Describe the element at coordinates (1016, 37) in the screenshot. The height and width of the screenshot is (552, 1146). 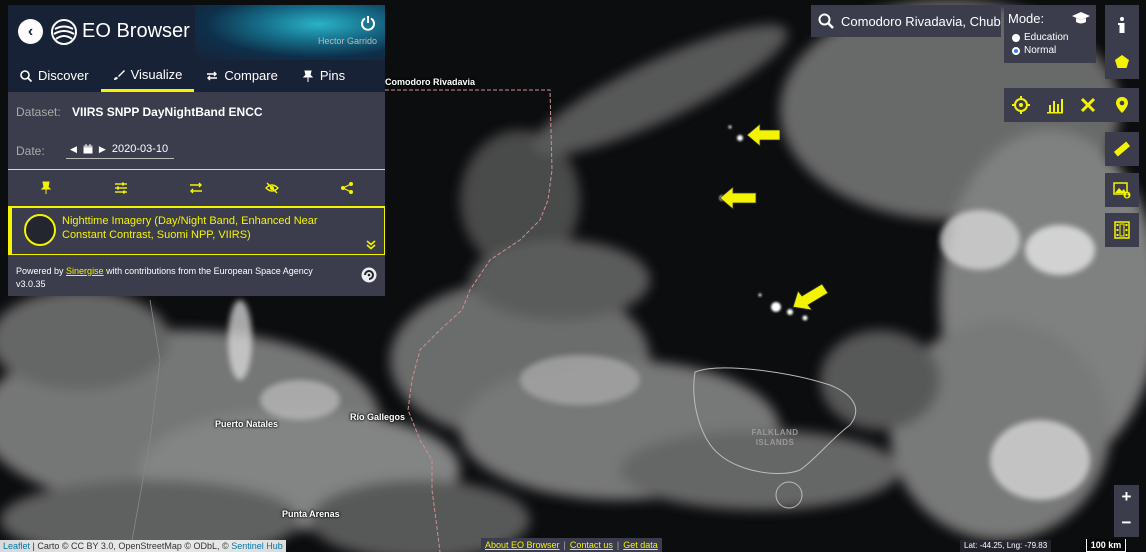
I see `radio-education` at that location.